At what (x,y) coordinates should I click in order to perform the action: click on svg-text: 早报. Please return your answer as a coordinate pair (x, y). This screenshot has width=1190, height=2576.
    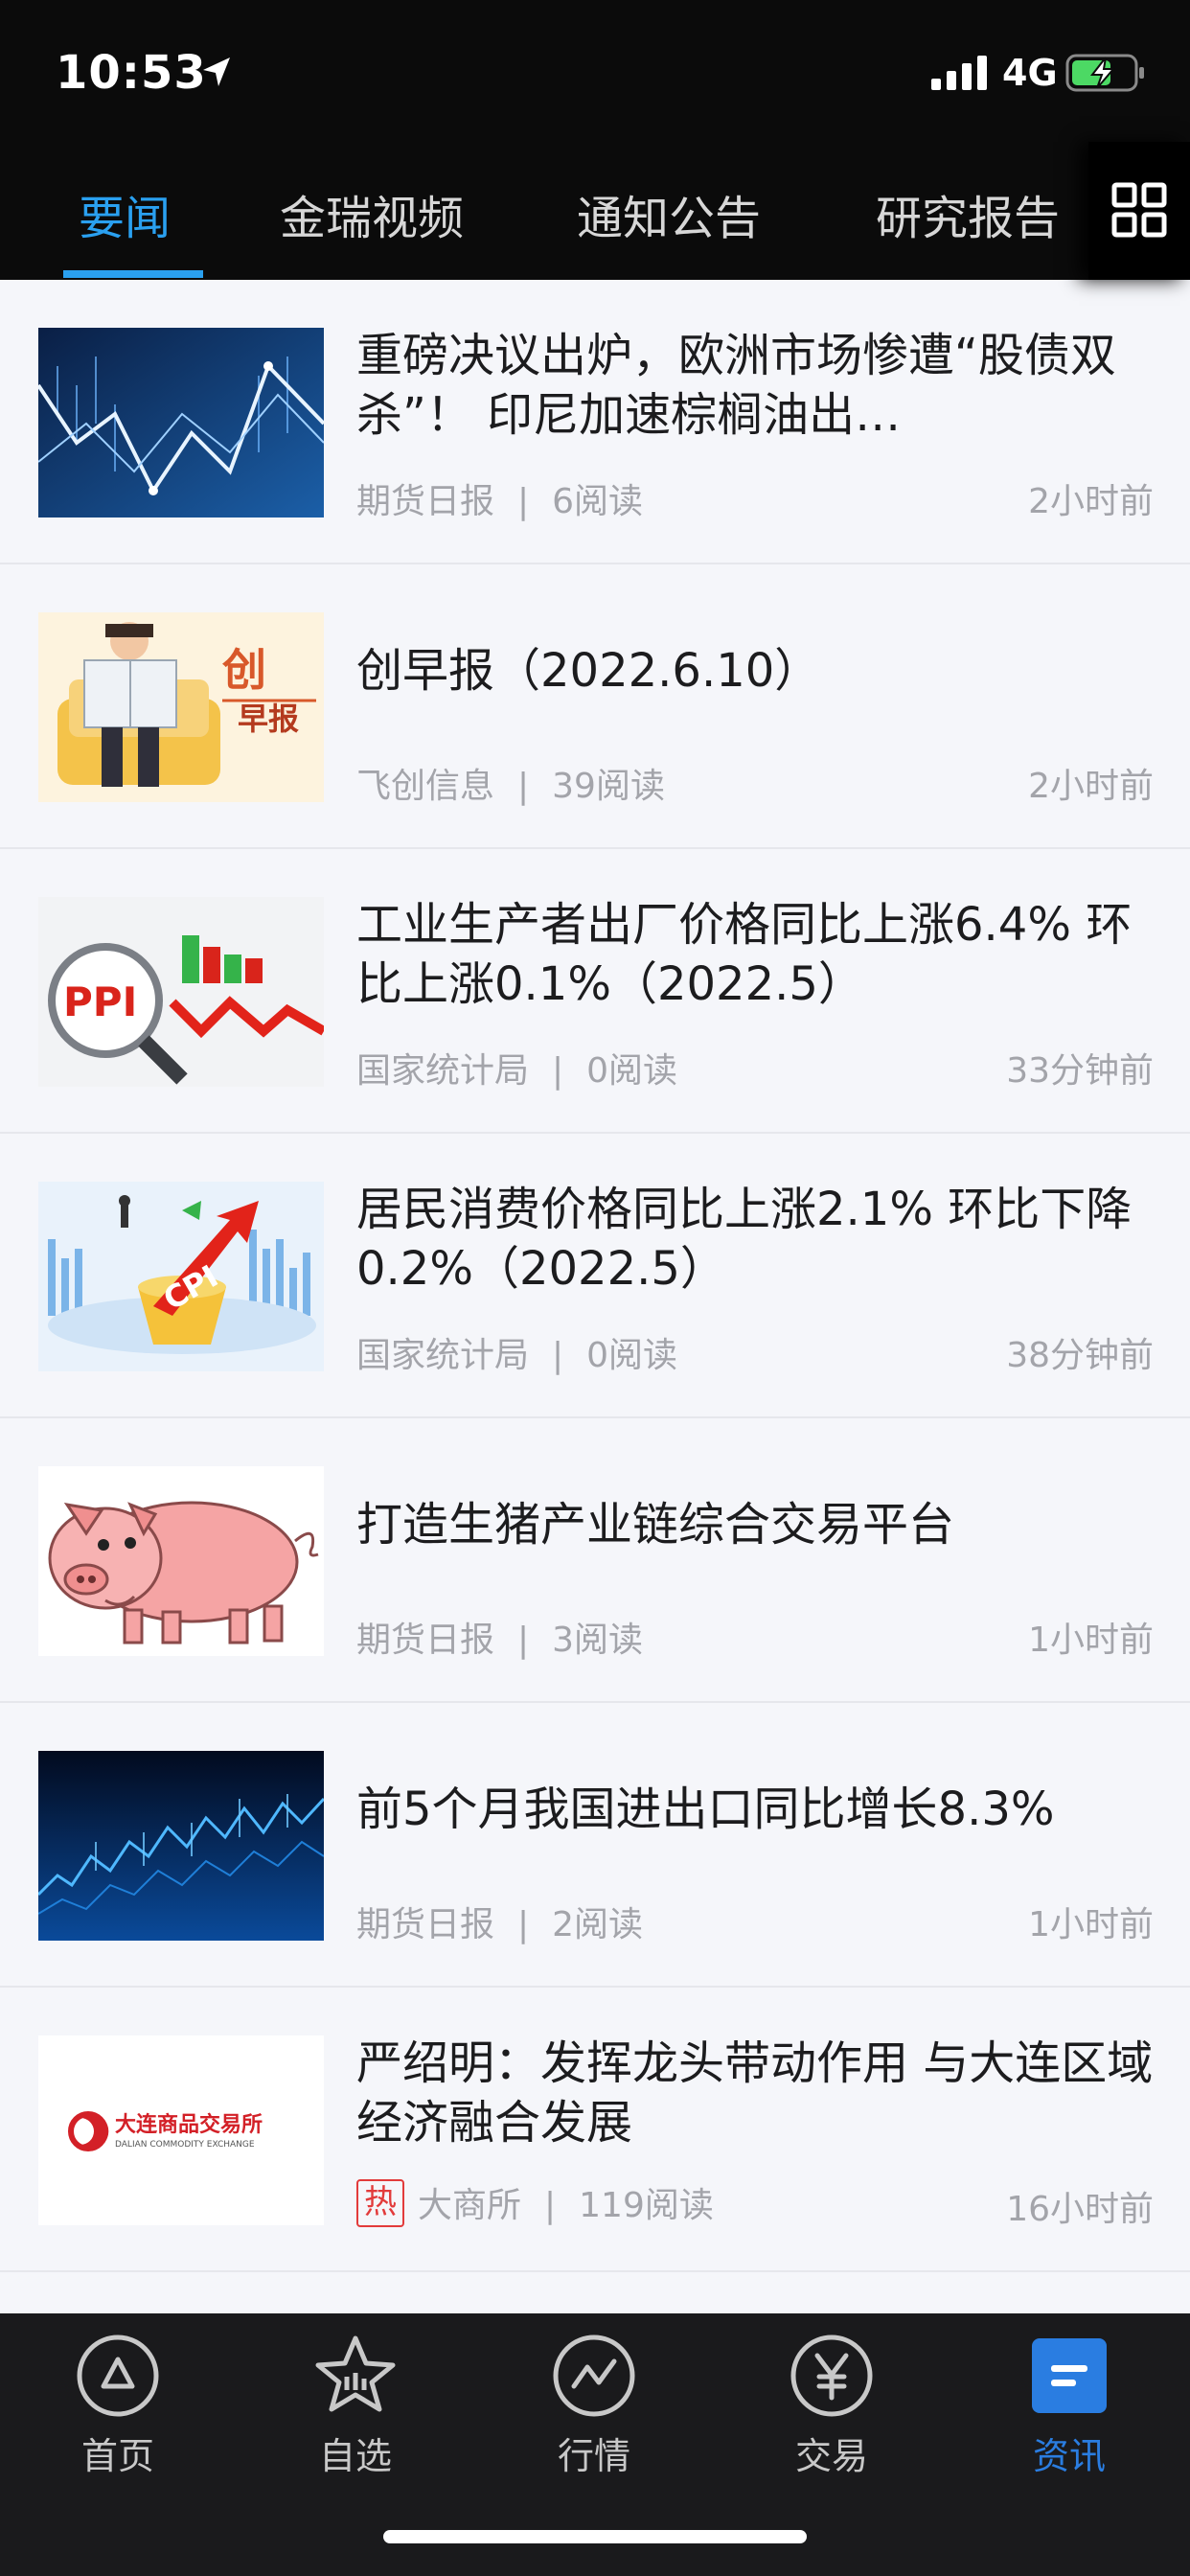
    Looking at the image, I should click on (269, 719).